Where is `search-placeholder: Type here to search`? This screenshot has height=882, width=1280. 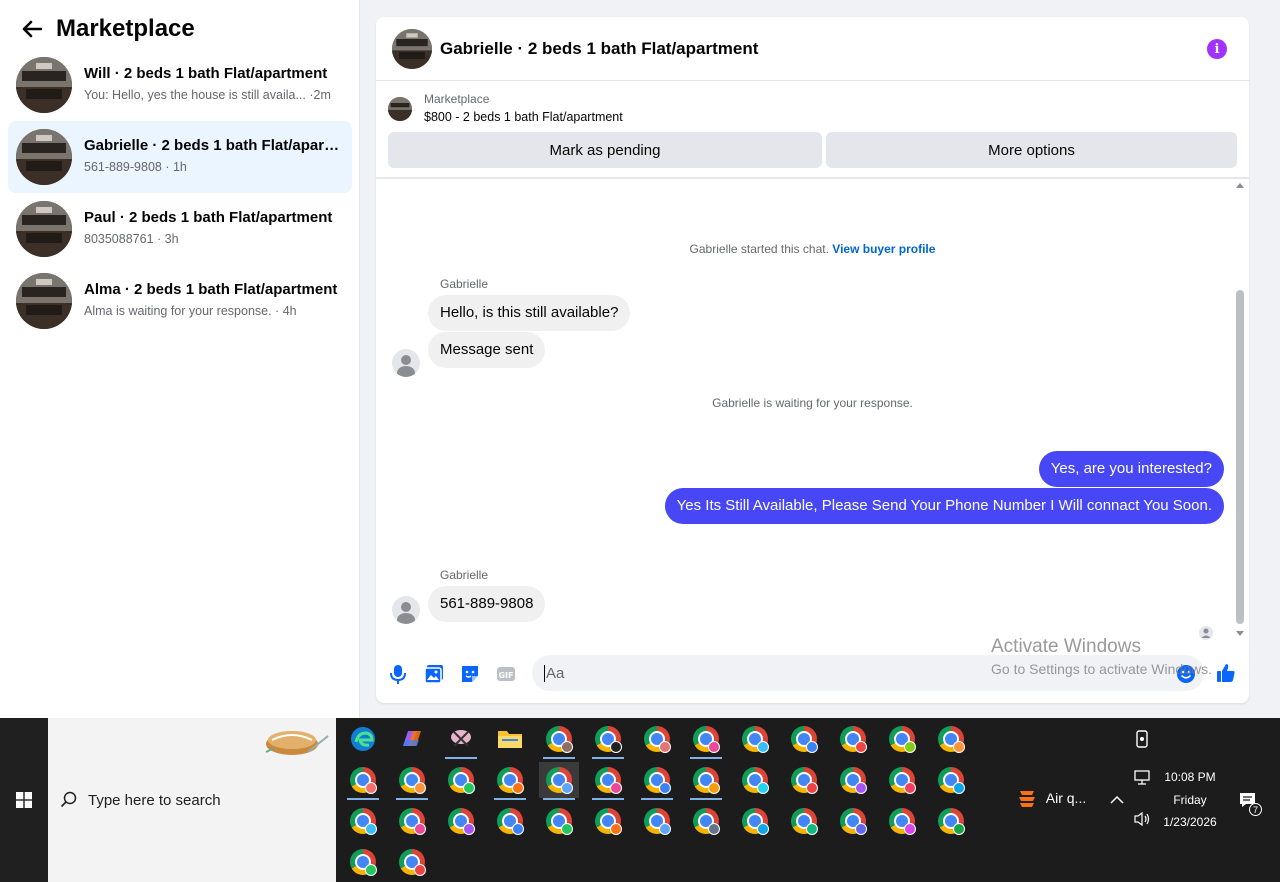
search-placeholder: Type here to search is located at coordinates (154, 800).